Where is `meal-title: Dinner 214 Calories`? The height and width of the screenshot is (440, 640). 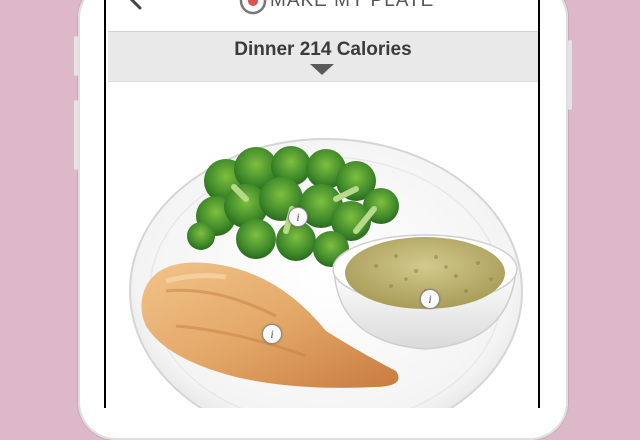 meal-title: Dinner 214 Calories is located at coordinates (323, 49).